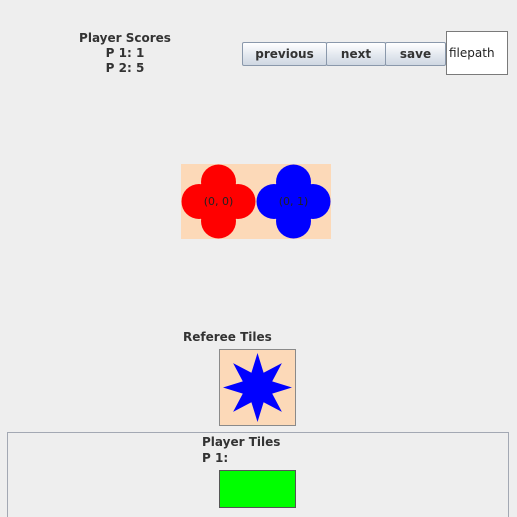 Image resolution: width=517 pixels, height=517 pixels. What do you see at coordinates (215, 458) in the screenshot?
I see `player-1-label: P 1:` at bounding box center [215, 458].